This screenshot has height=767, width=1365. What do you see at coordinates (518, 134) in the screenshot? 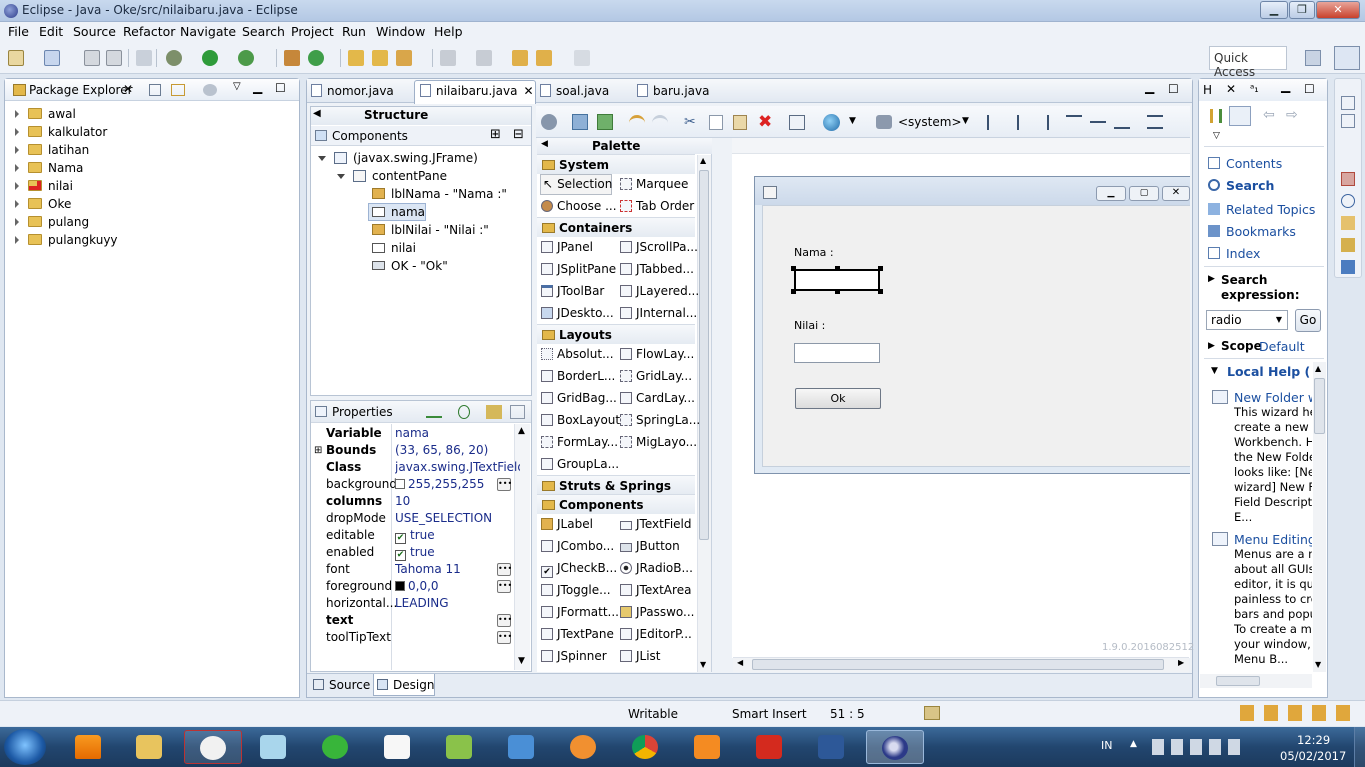
I see `collapse-all-icon: ⊟` at bounding box center [518, 134].